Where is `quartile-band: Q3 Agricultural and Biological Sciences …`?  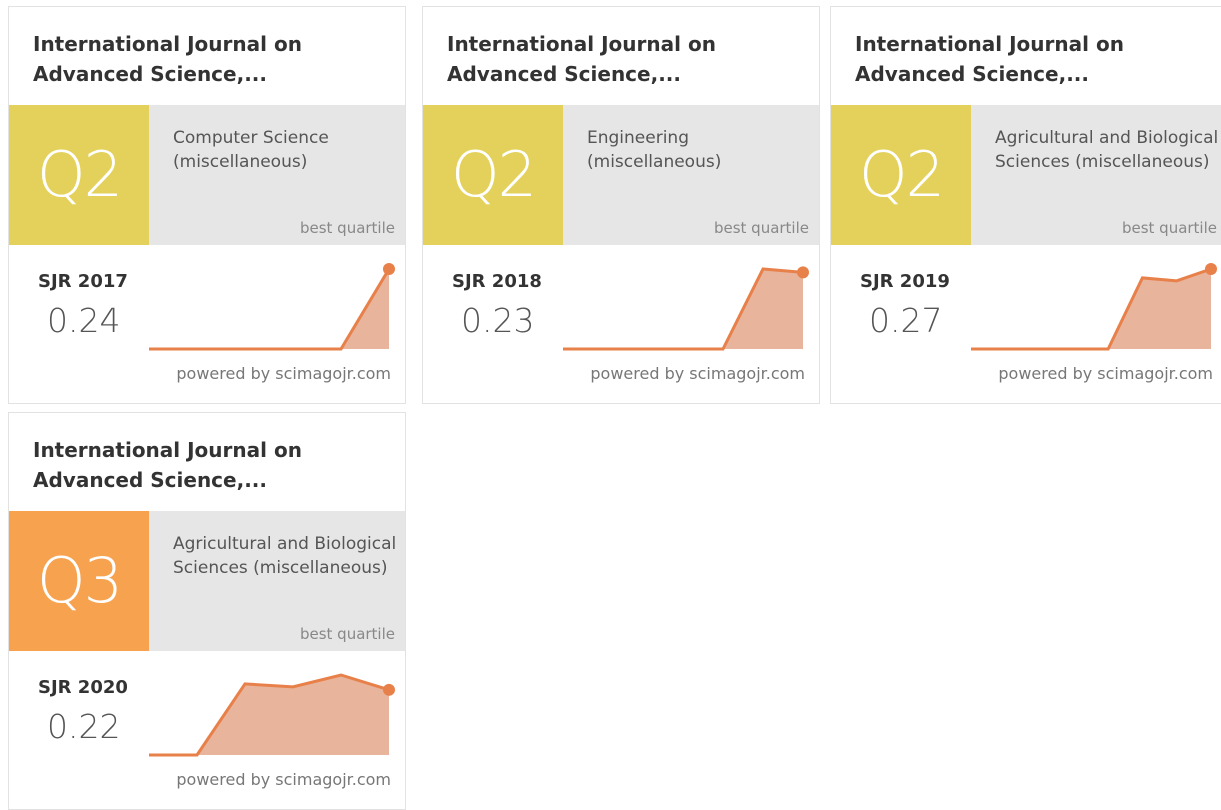 quartile-band: Q3 Agricultural and Biological Sciences … is located at coordinates (207, 581).